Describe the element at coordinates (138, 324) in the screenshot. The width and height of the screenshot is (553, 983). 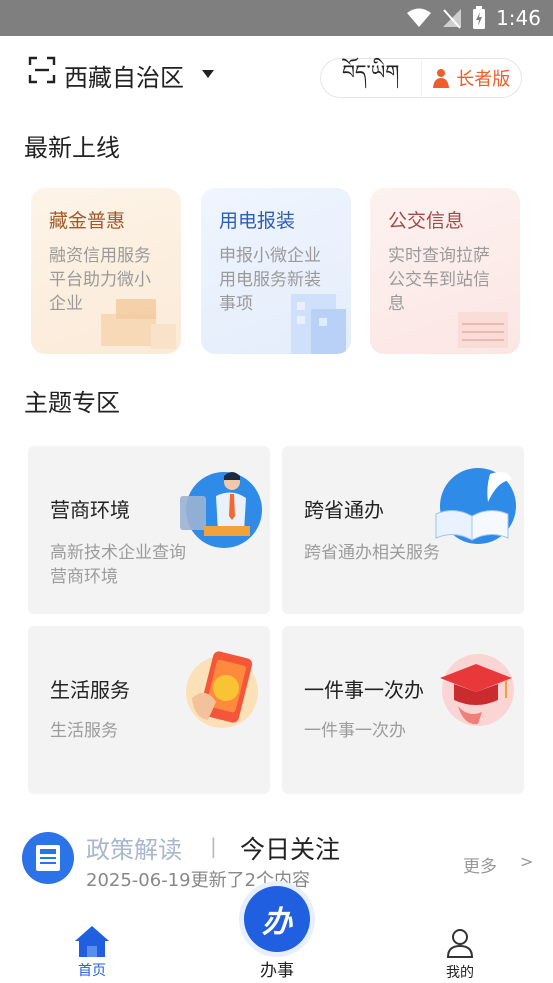
I see `finance-illustration-icon` at that location.